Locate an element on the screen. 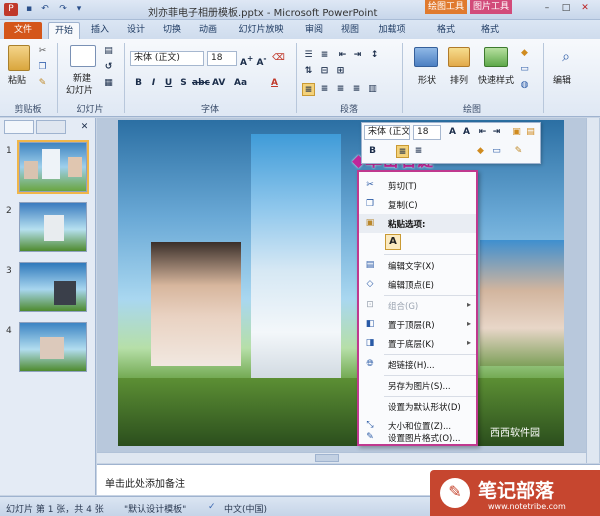 The height and width of the screenshot is (516, 600). mini-font-name: 宋体 (正文) is located at coordinates (387, 132).